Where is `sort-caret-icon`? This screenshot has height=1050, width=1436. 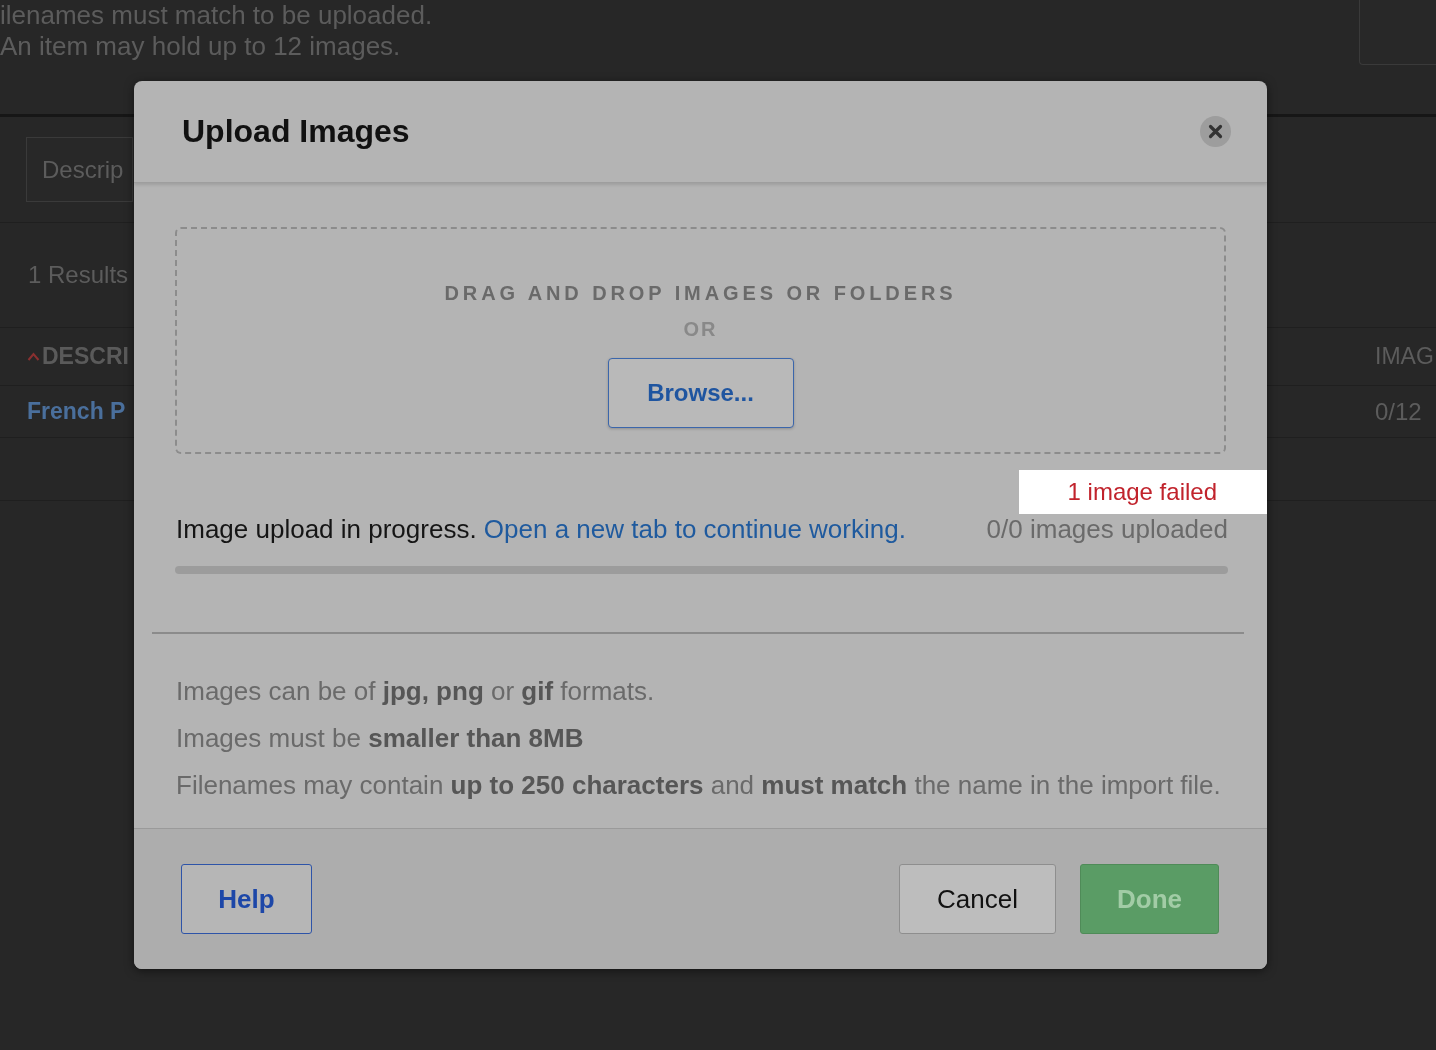 sort-caret-icon is located at coordinates (33, 356).